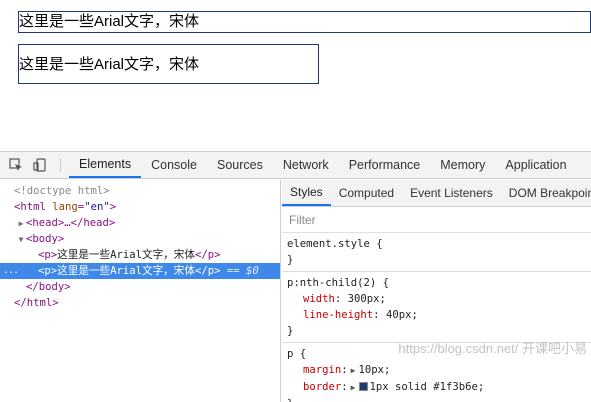 The image size is (591, 402). I want to click on dom-node-html: <html lang="en">, so click(140, 207).